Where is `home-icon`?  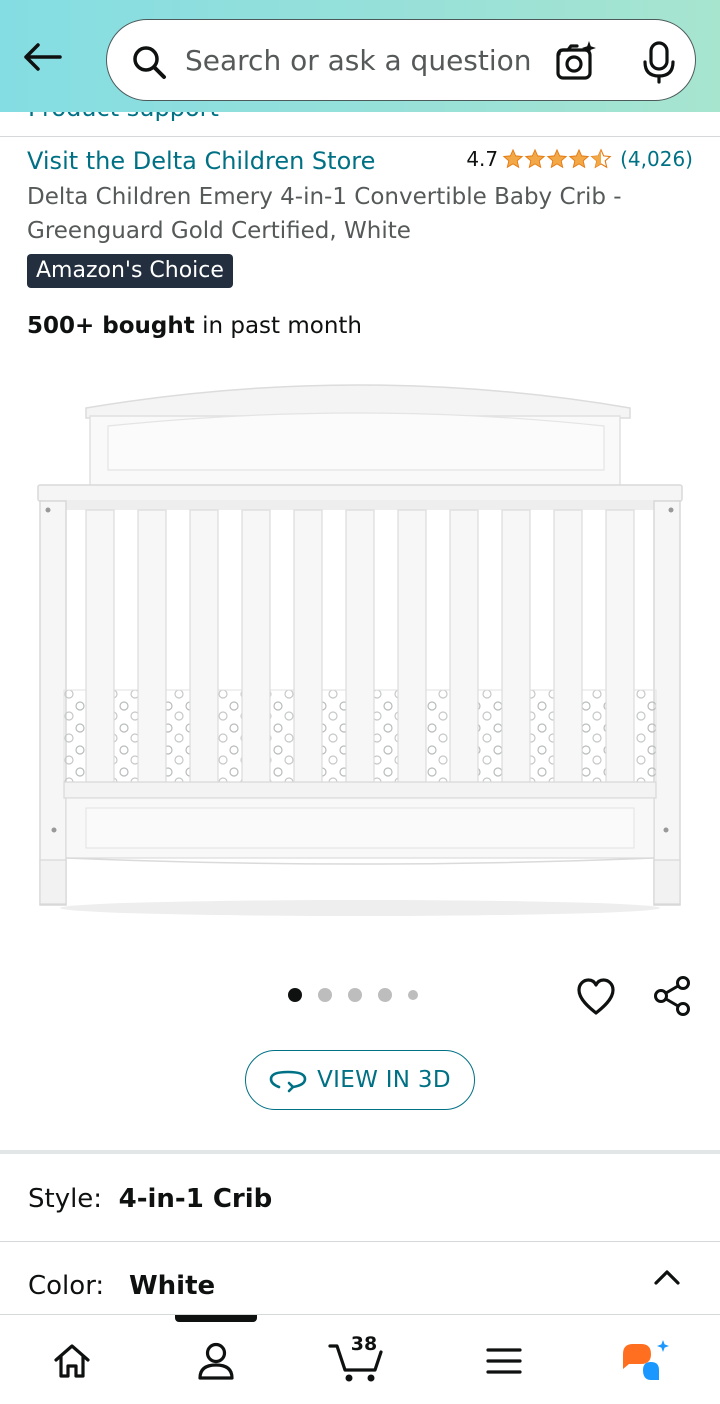 home-icon is located at coordinates (72, 1361).